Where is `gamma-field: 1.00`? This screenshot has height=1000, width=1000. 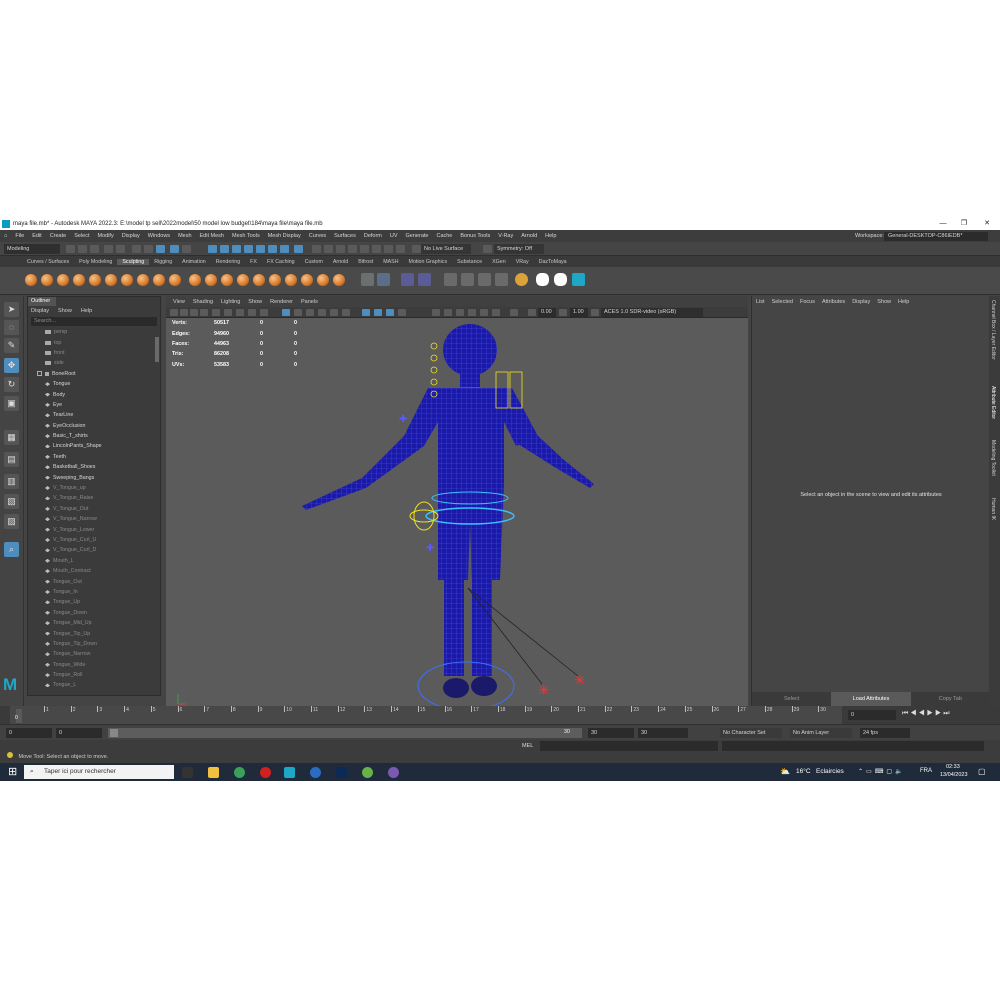 gamma-field: 1.00 is located at coordinates (579, 312).